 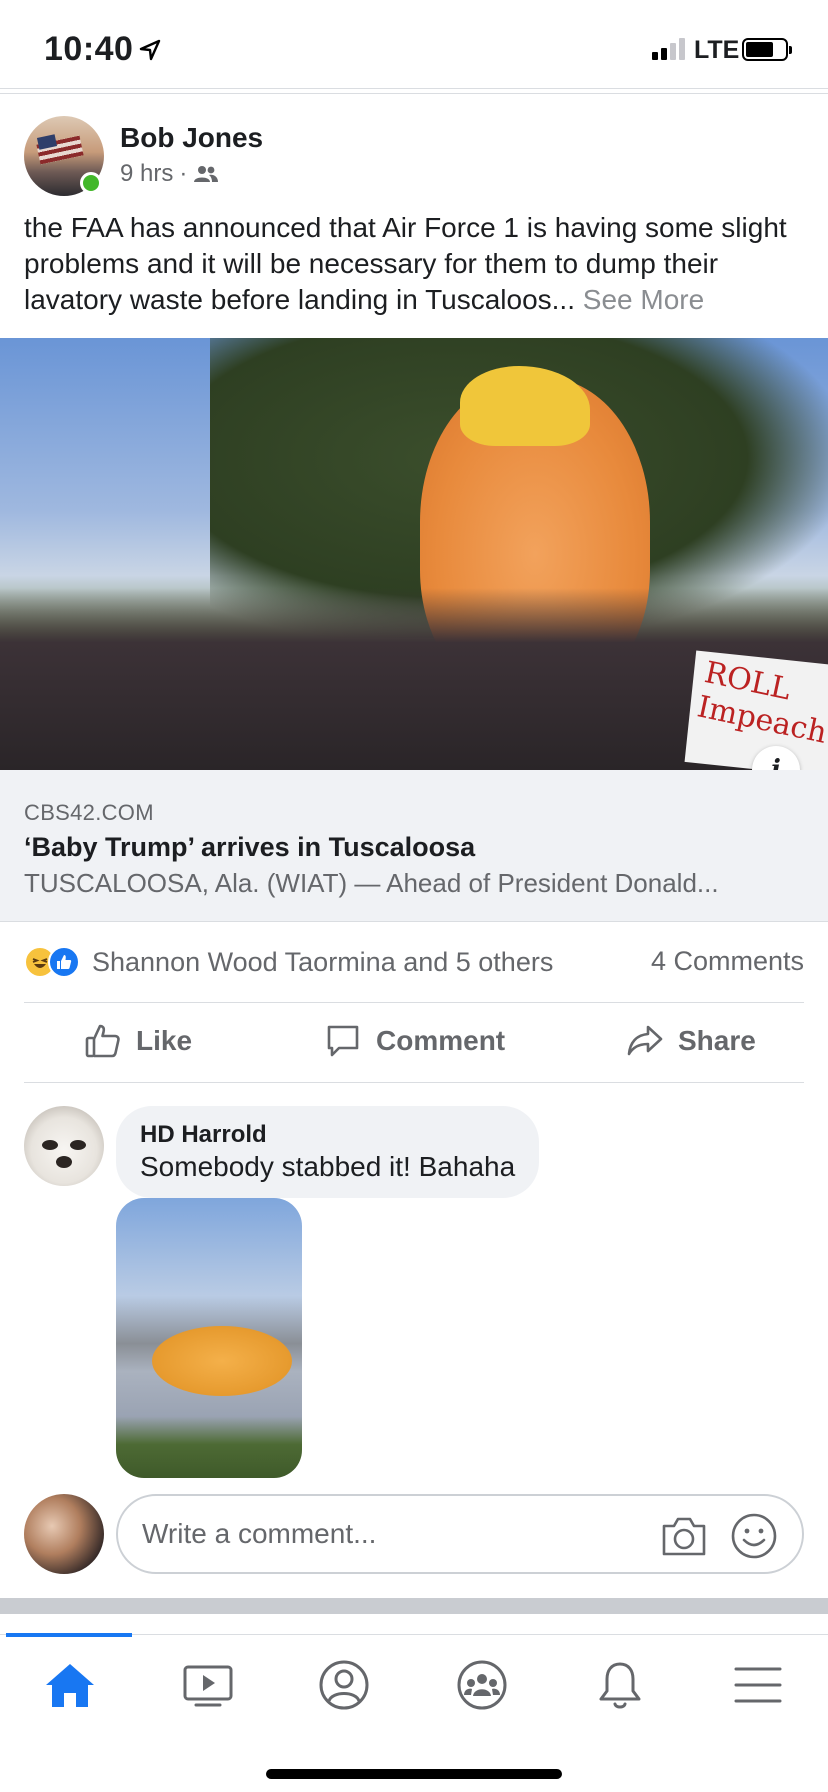 What do you see at coordinates (191, 138) in the screenshot?
I see `post-author-name: Bob Jones` at bounding box center [191, 138].